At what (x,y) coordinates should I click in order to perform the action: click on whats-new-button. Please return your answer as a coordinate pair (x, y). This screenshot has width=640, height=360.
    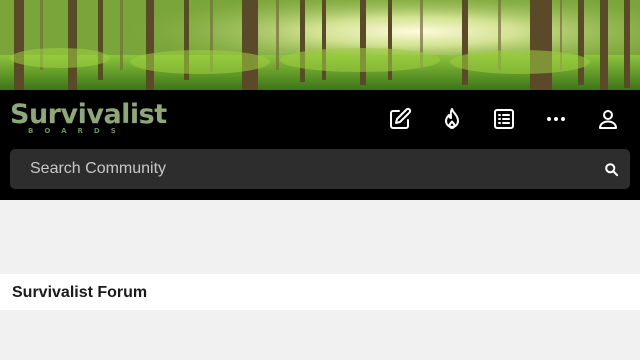
    Looking at the image, I should click on (504, 119).